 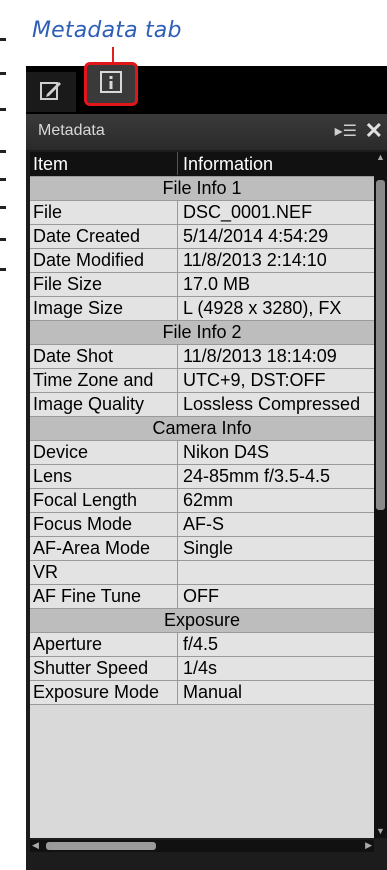 I want to click on scroll-up-arrow-icon: ▲, so click(x=380, y=158).